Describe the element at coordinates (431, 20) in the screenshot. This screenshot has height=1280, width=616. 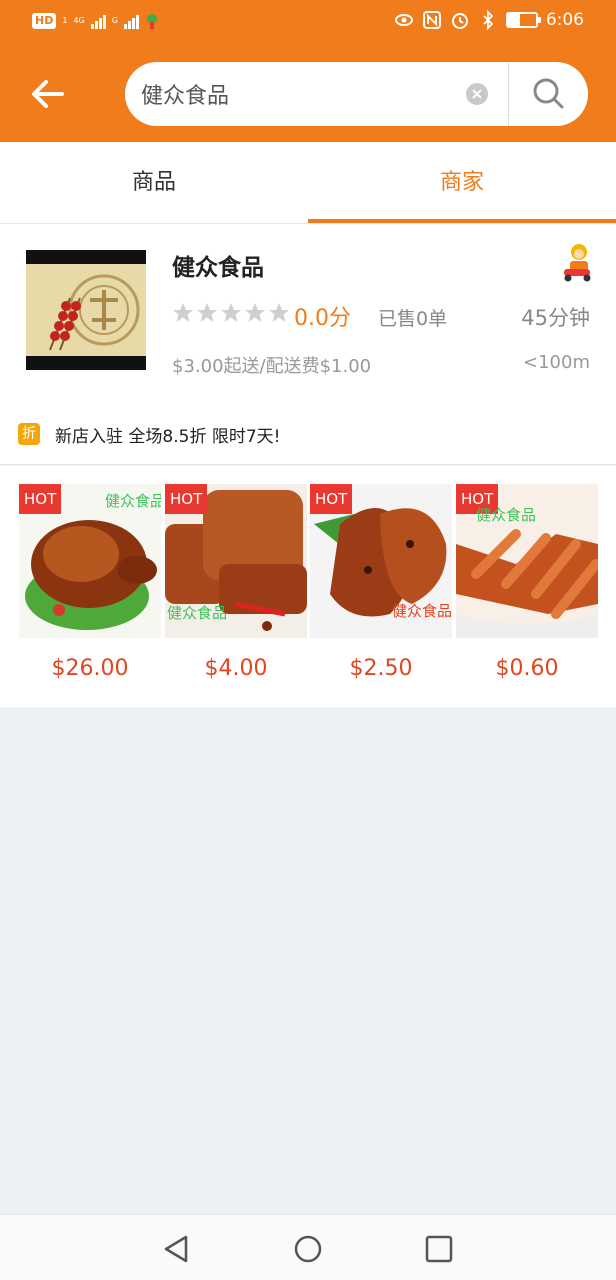
I see `nfc-icon` at that location.